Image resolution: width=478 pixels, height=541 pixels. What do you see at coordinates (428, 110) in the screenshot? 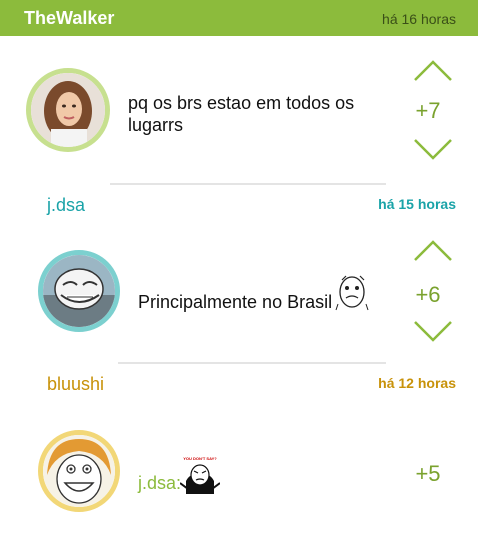
I see `score: +7` at bounding box center [428, 110].